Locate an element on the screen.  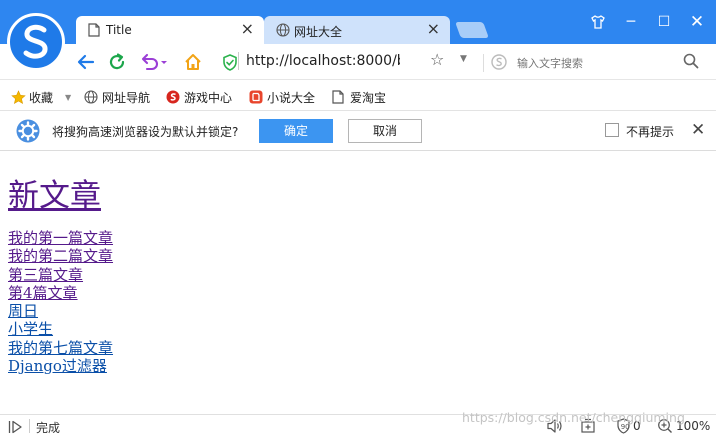
bookmark-favorites: 收藏 ▼ is located at coordinates (41, 97).